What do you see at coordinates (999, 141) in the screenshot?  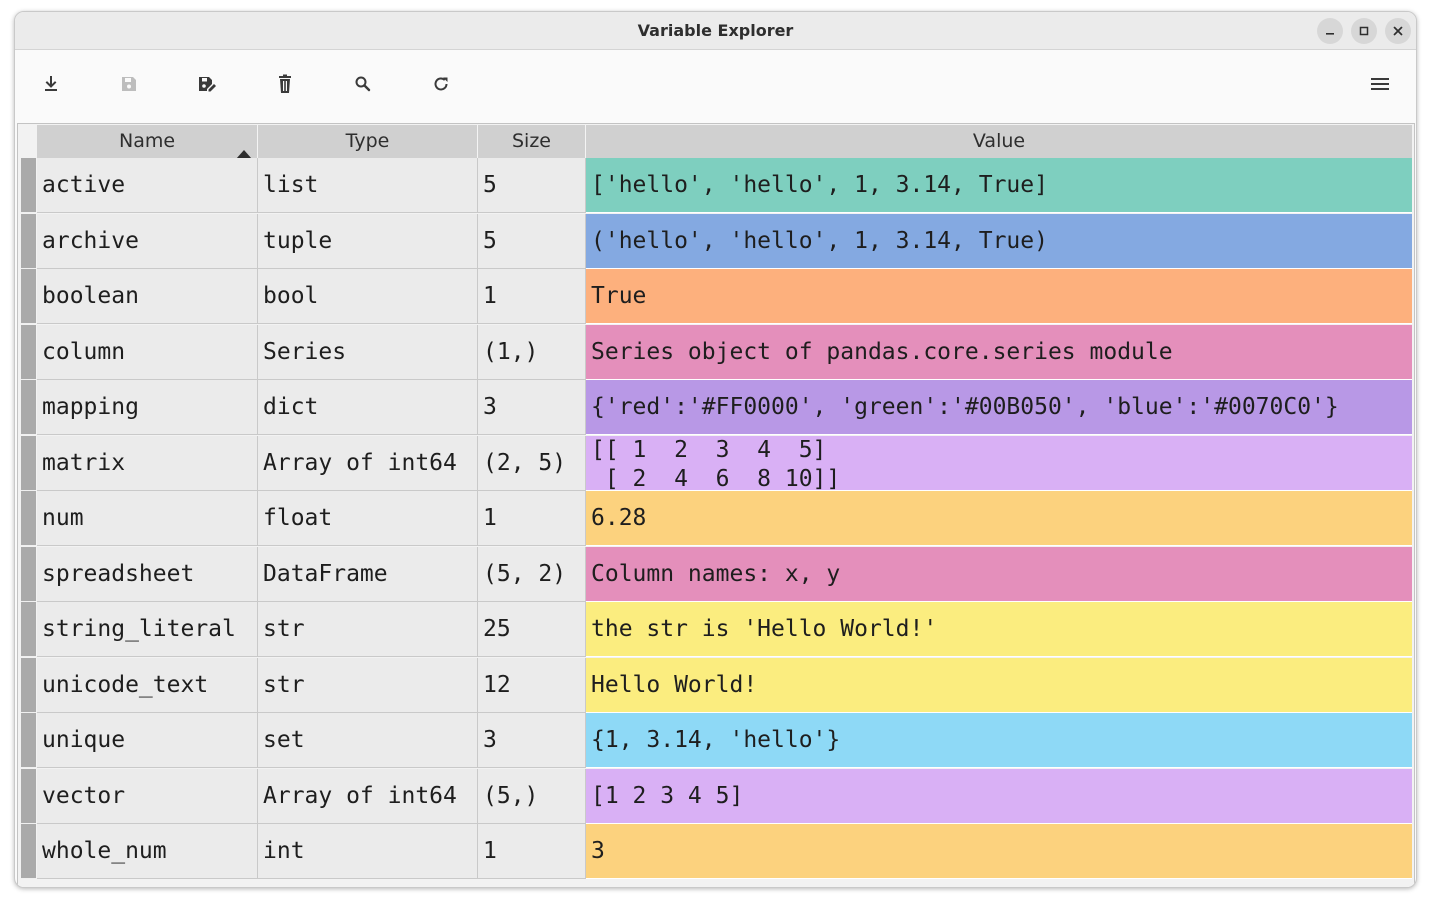 I see `column-header-value: Value` at bounding box center [999, 141].